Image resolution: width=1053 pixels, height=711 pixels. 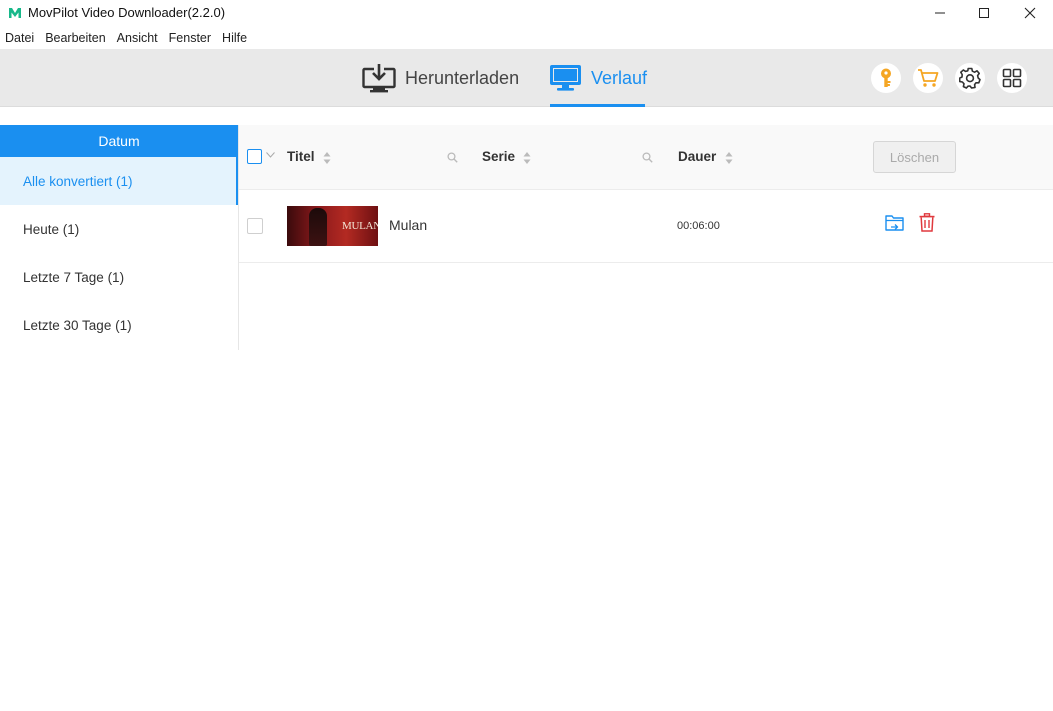 What do you see at coordinates (20, 38) in the screenshot?
I see `menu-datei: Datei` at bounding box center [20, 38].